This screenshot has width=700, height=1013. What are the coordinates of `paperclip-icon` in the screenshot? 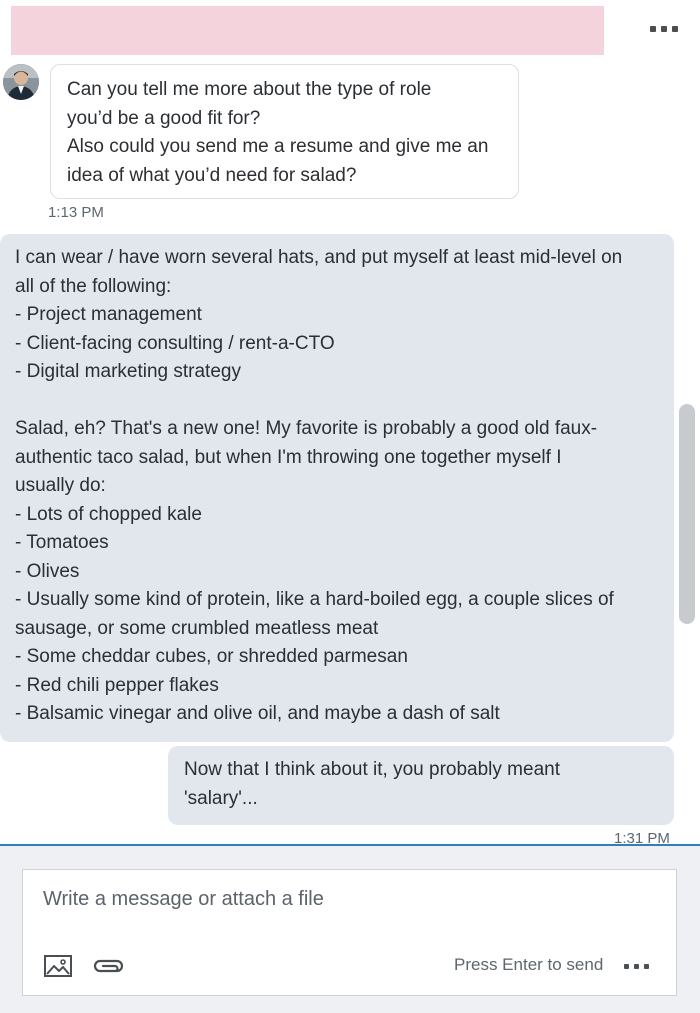 It's located at (109, 966).